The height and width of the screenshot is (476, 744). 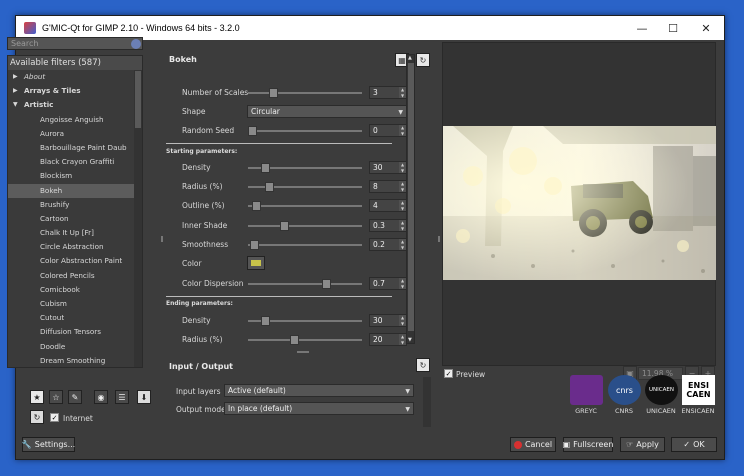 What do you see at coordinates (75, 105) in the screenshot?
I see `filter-item: ▼ Artistic` at bounding box center [75, 105].